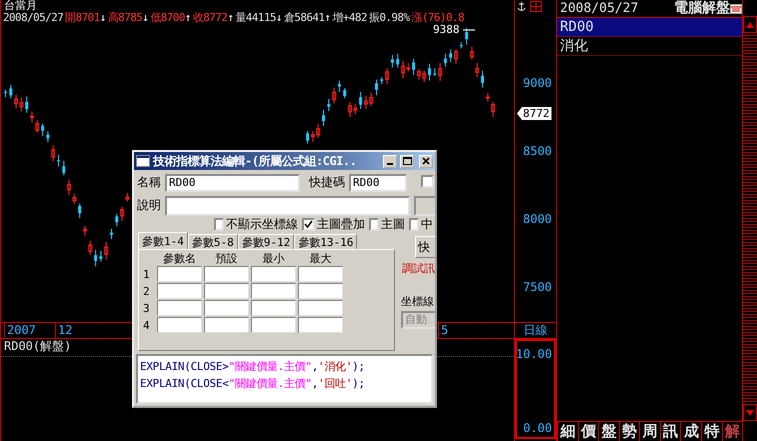  Describe the element at coordinates (567, 431) in the screenshot. I see `panel-tab: 細` at that location.